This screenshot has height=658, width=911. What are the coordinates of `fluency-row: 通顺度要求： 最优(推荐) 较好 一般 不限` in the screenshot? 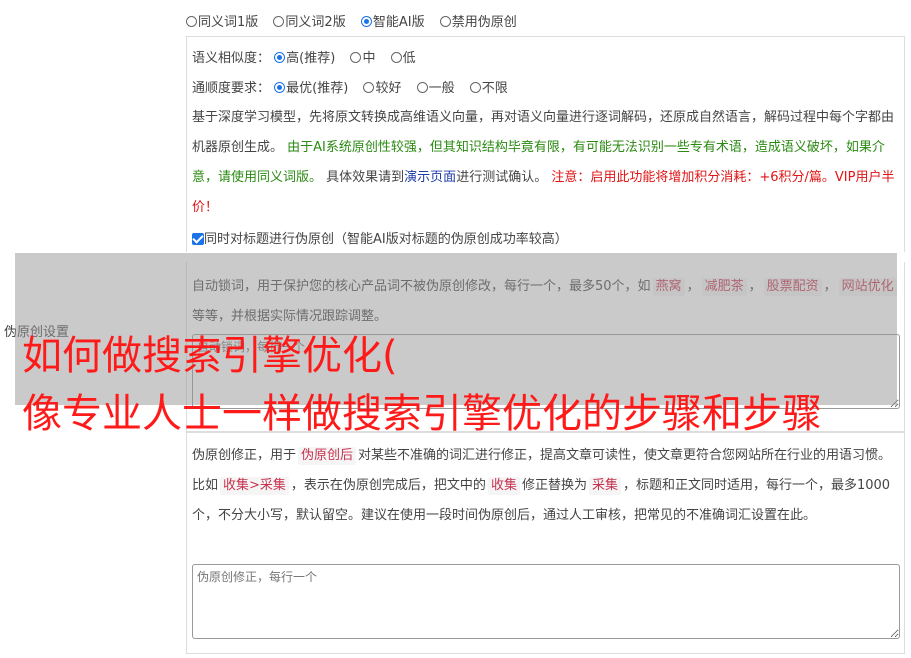 It's located at (355, 86).